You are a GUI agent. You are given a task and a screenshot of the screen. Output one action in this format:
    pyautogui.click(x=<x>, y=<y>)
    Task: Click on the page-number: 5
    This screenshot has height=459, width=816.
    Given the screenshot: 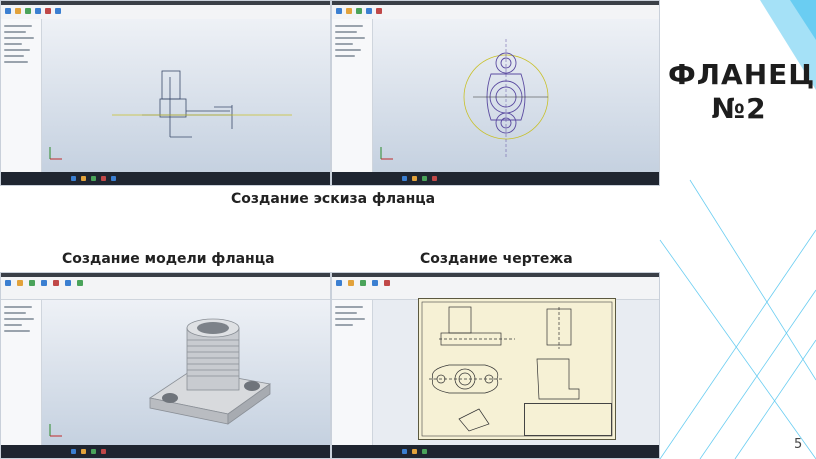 What is the action you would take?
    pyautogui.click(x=798, y=444)
    